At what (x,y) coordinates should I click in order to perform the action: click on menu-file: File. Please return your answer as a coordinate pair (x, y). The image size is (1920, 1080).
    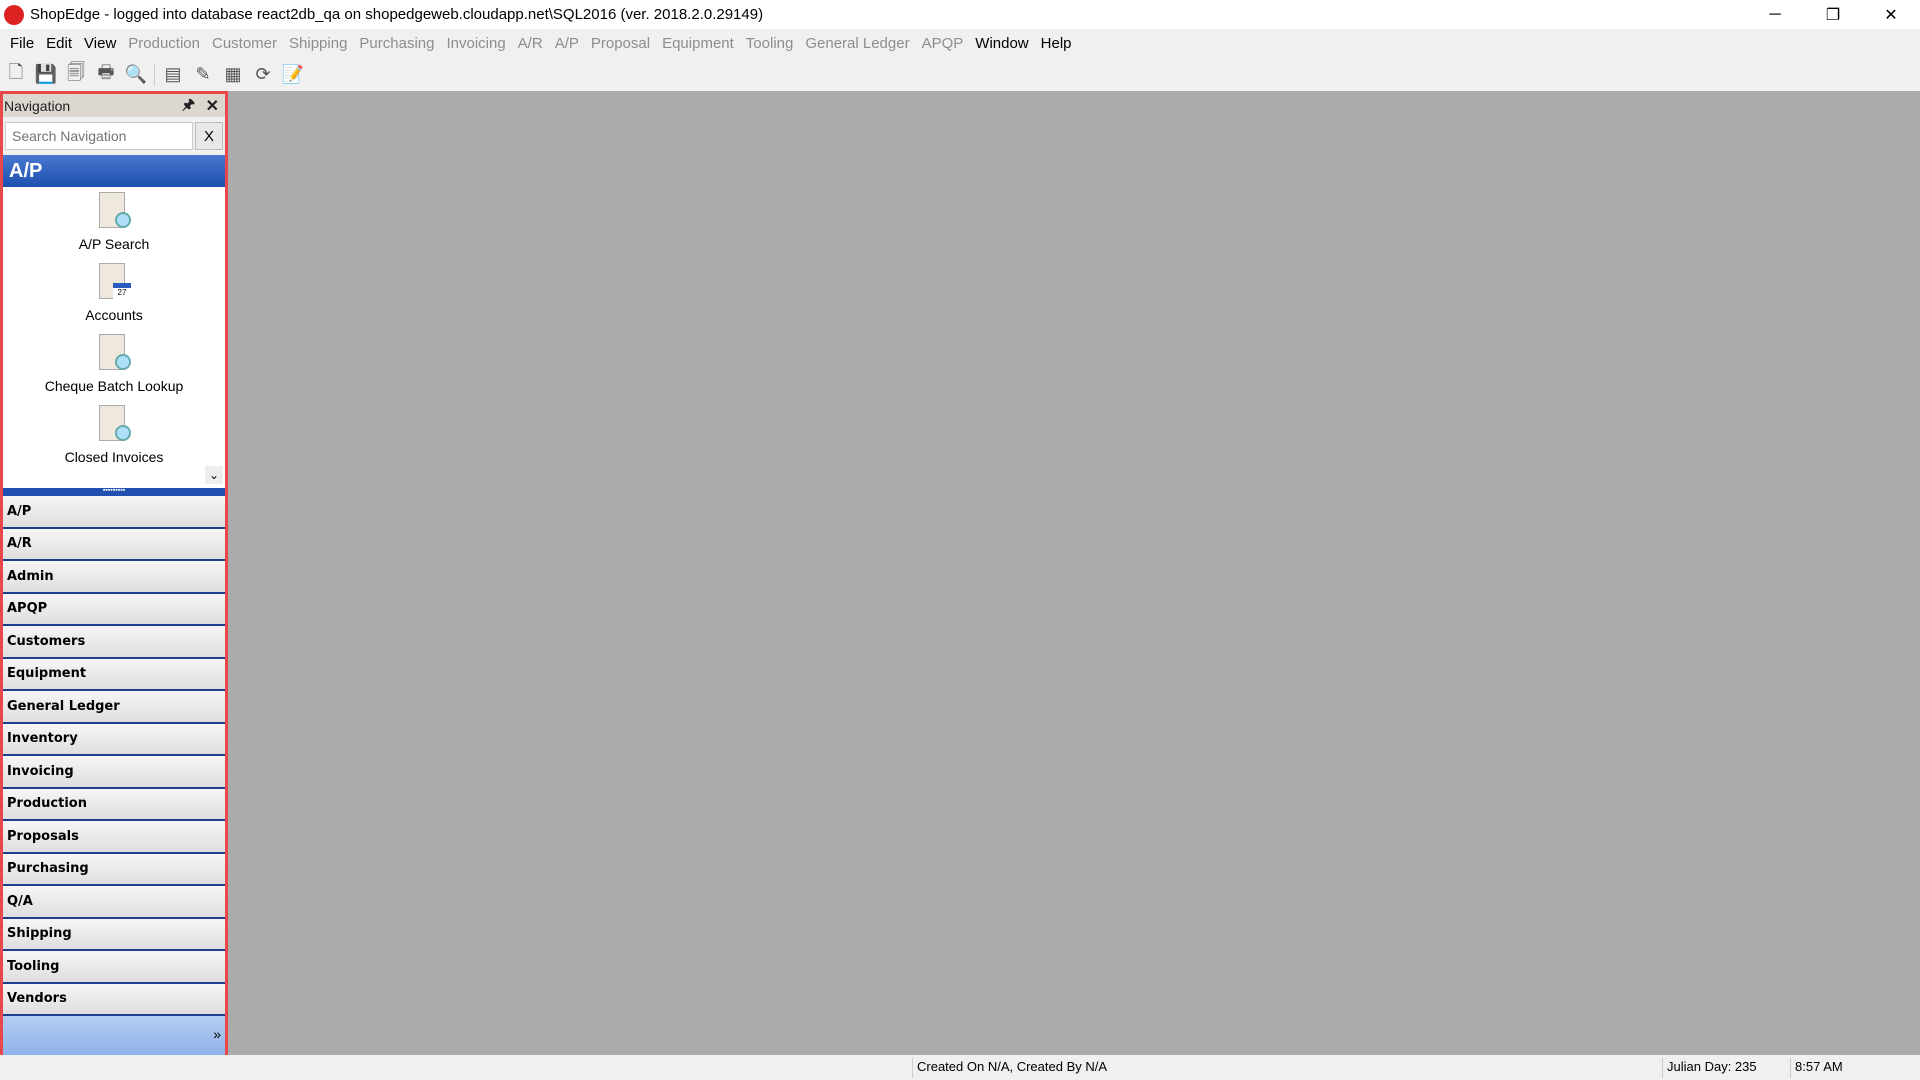
    Looking at the image, I should click on (22, 43).